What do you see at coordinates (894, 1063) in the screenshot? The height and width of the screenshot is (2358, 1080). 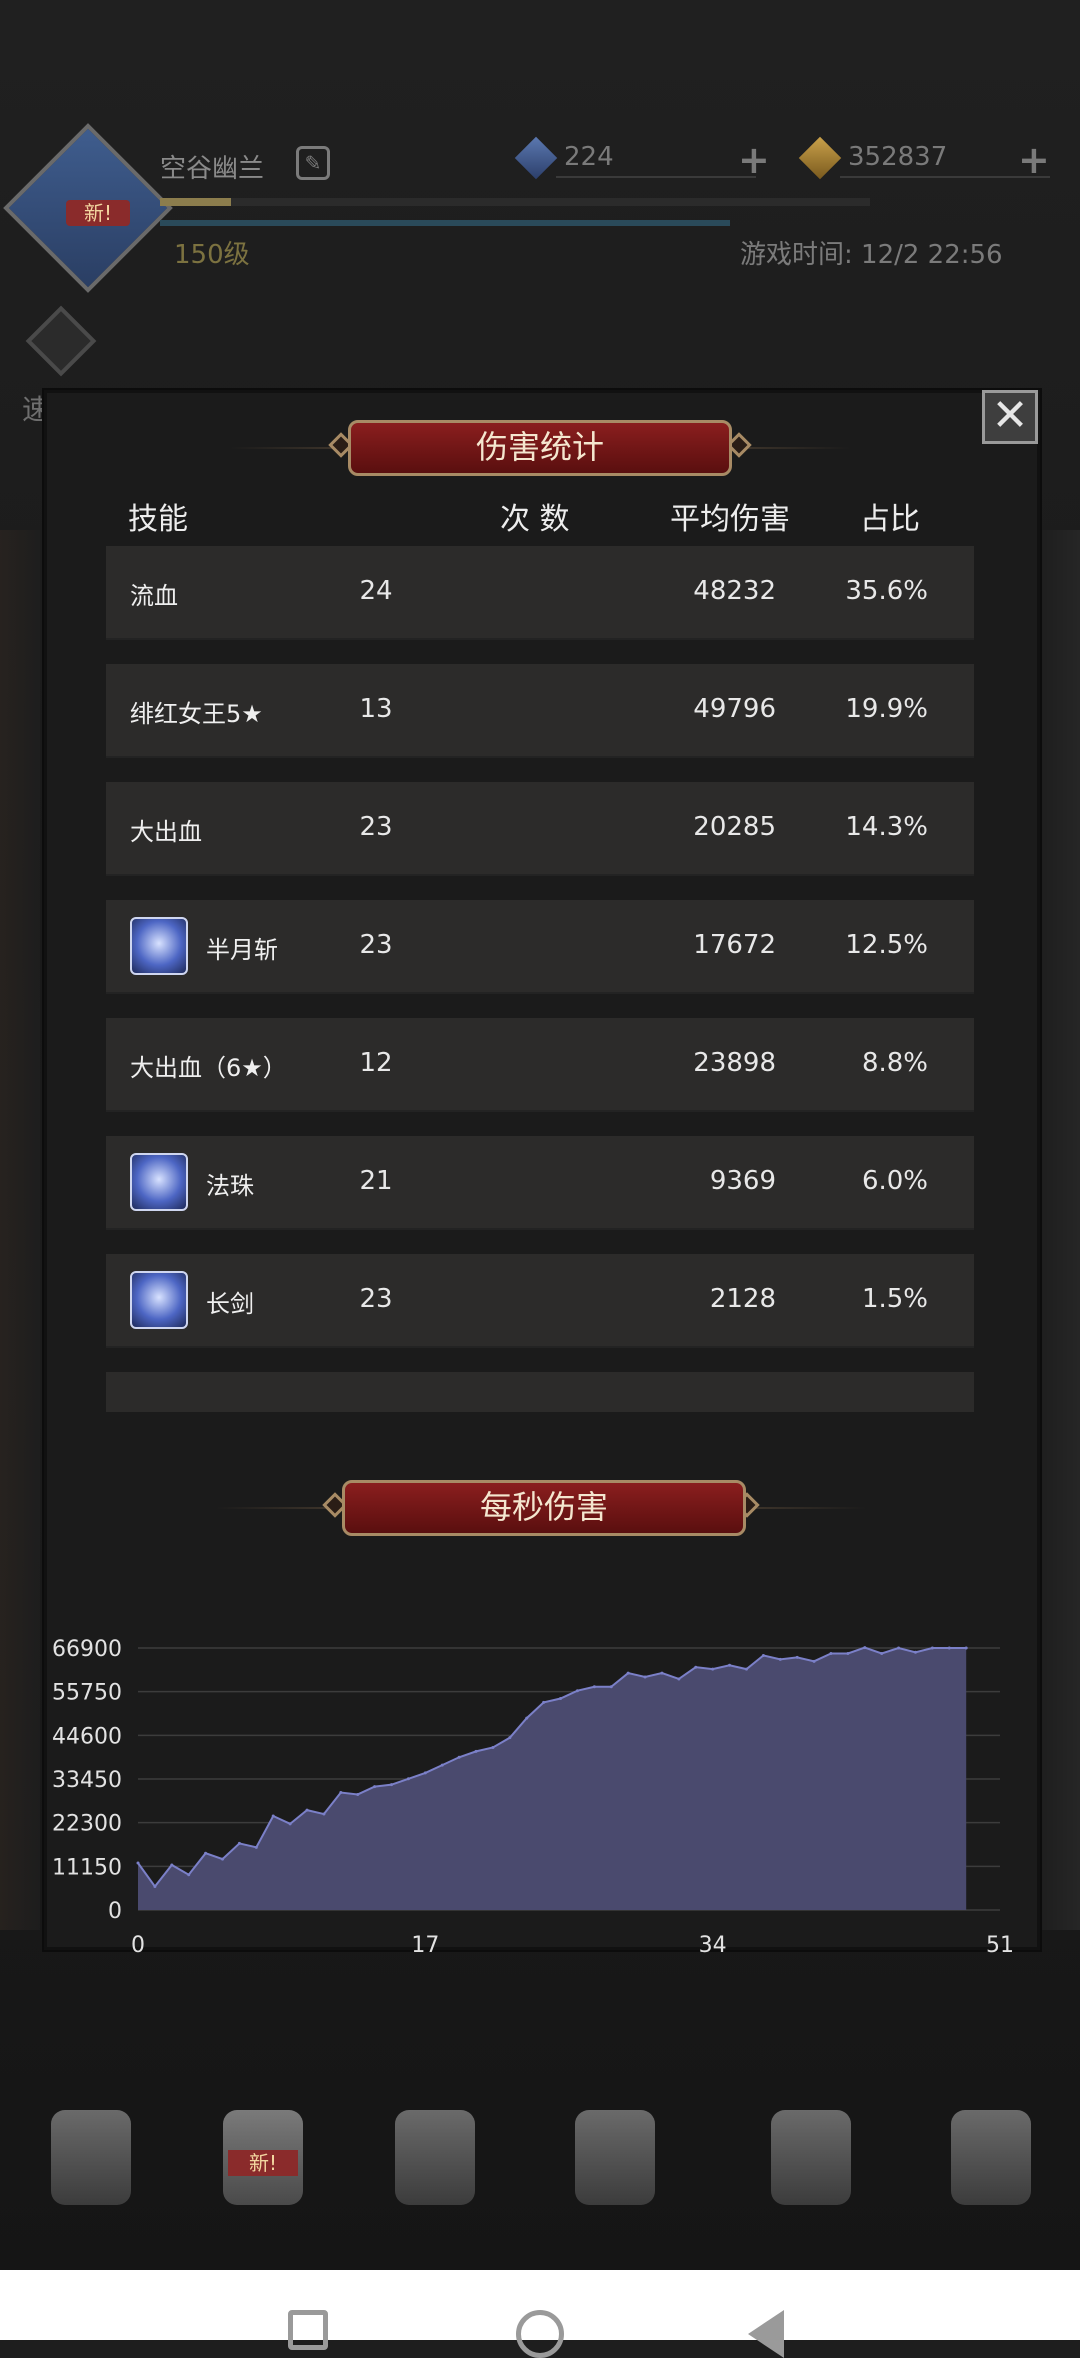 I see `skill-percentage: 8.8%` at bounding box center [894, 1063].